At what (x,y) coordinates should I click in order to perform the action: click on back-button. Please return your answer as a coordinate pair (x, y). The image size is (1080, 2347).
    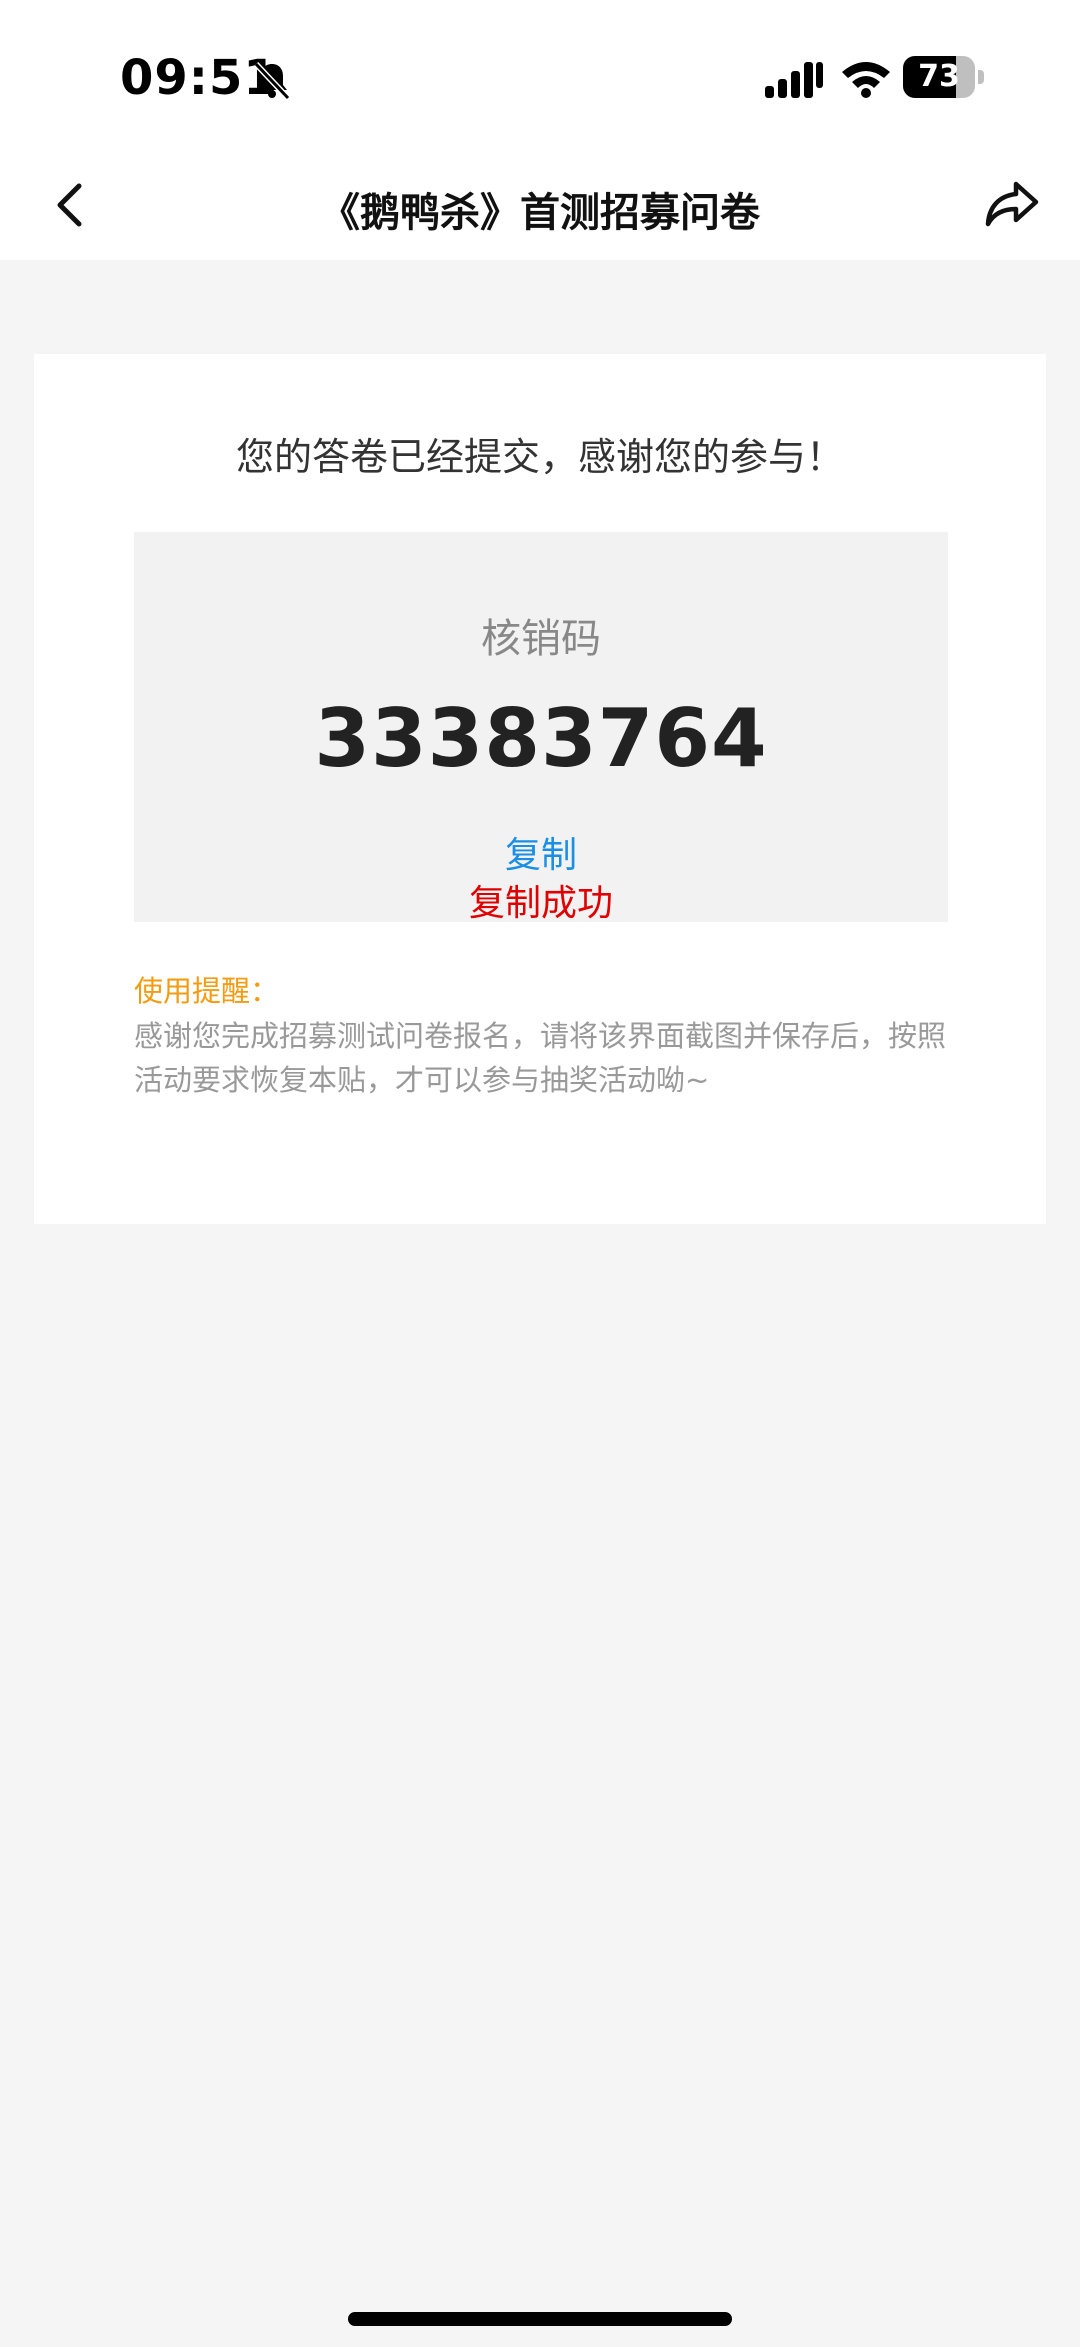
    Looking at the image, I should click on (69, 205).